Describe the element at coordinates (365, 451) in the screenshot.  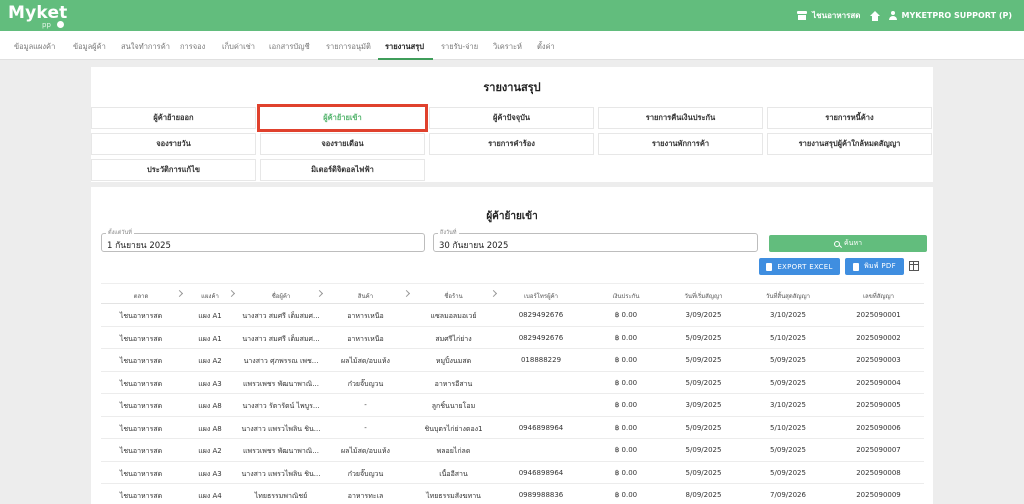
I see `cell-product: ผลไม้สด/อบแห้ง` at that location.